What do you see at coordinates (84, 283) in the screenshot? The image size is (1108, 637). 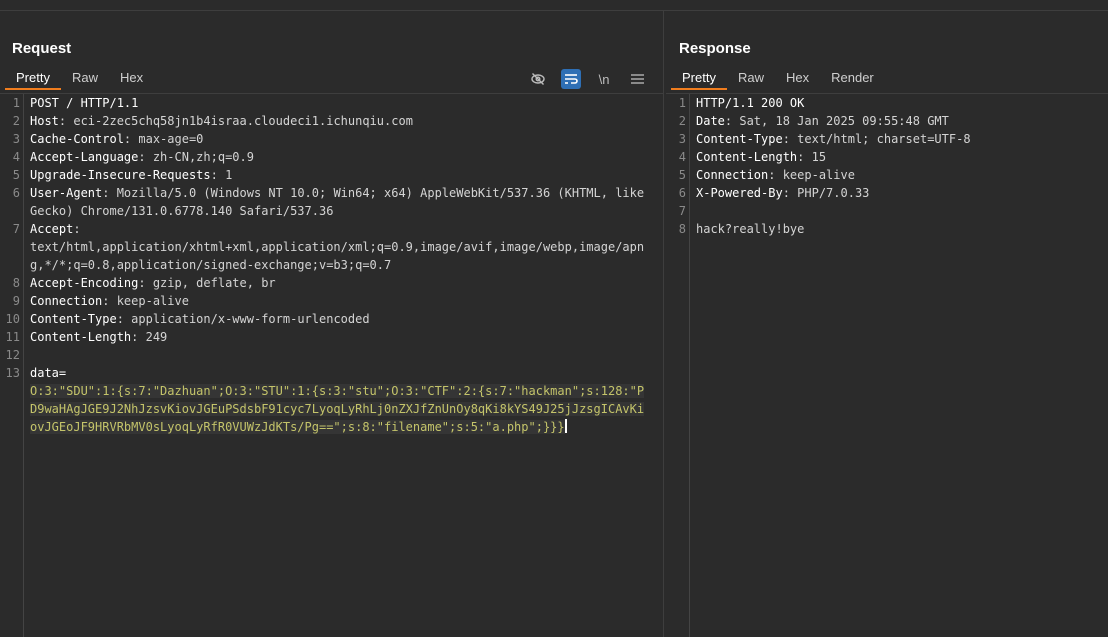 I see `header-name: Accept-Encoding` at bounding box center [84, 283].